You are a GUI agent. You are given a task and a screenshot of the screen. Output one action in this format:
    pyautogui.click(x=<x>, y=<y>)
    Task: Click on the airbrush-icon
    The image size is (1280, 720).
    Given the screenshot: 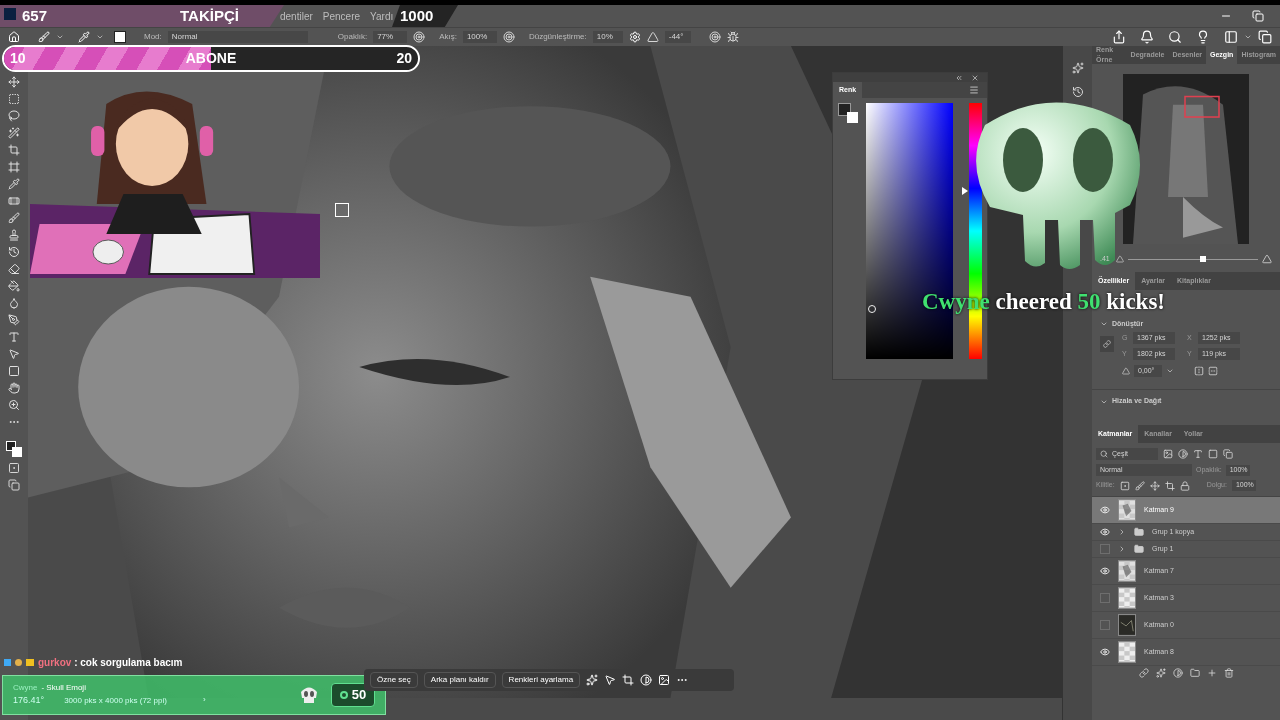 What is the action you would take?
    pyautogui.click(x=508, y=37)
    